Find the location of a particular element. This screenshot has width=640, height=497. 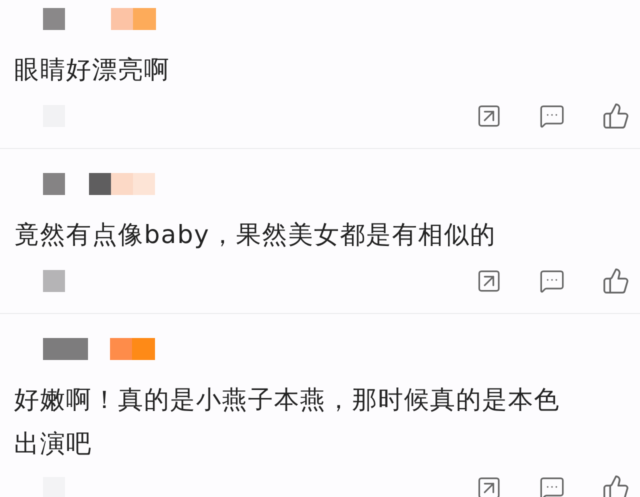

comment-text: 竟然有点像baby，果然美女都是有相似的 is located at coordinates (255, 235).